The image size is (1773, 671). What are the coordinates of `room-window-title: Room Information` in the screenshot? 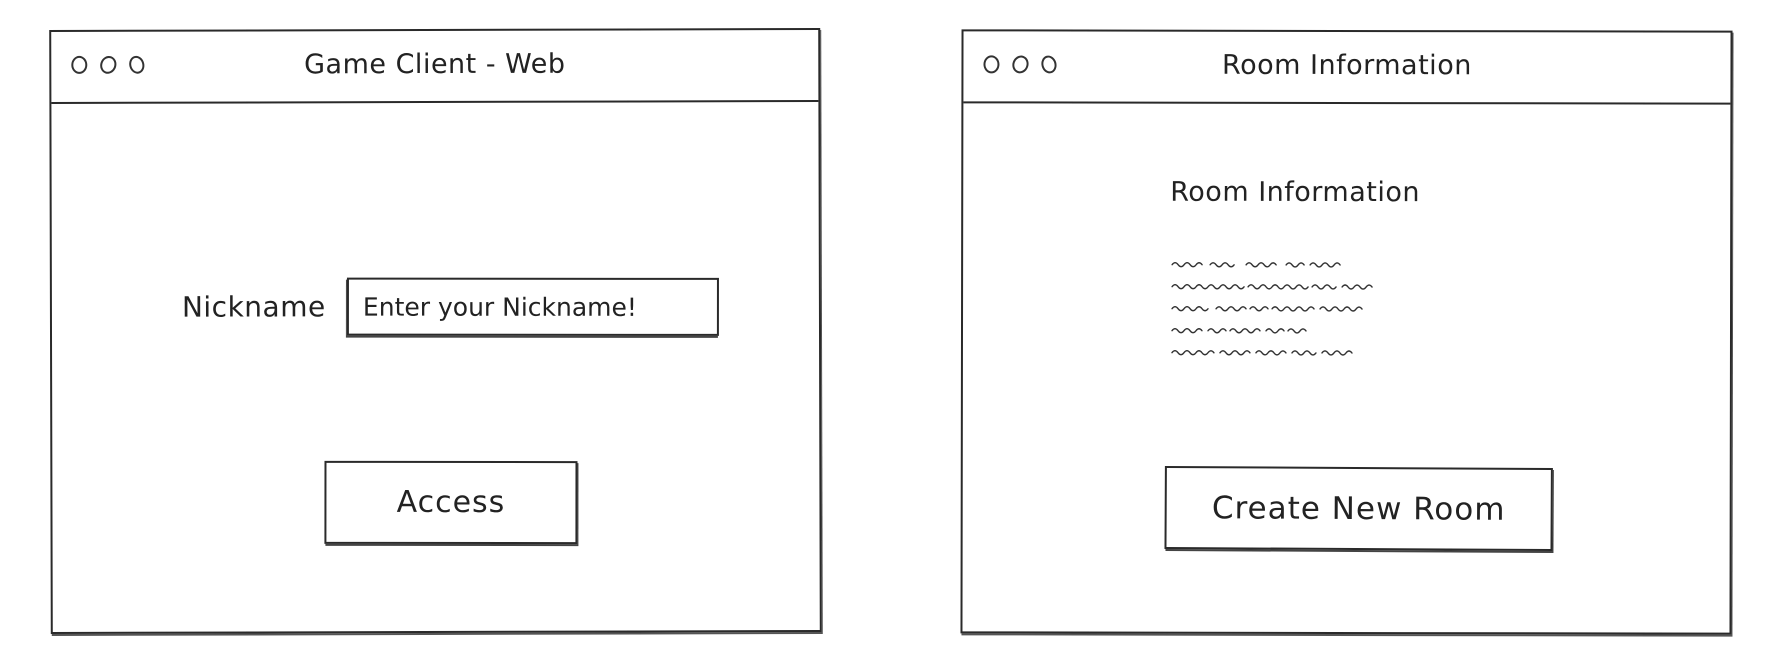 It's located at (1347, 65).